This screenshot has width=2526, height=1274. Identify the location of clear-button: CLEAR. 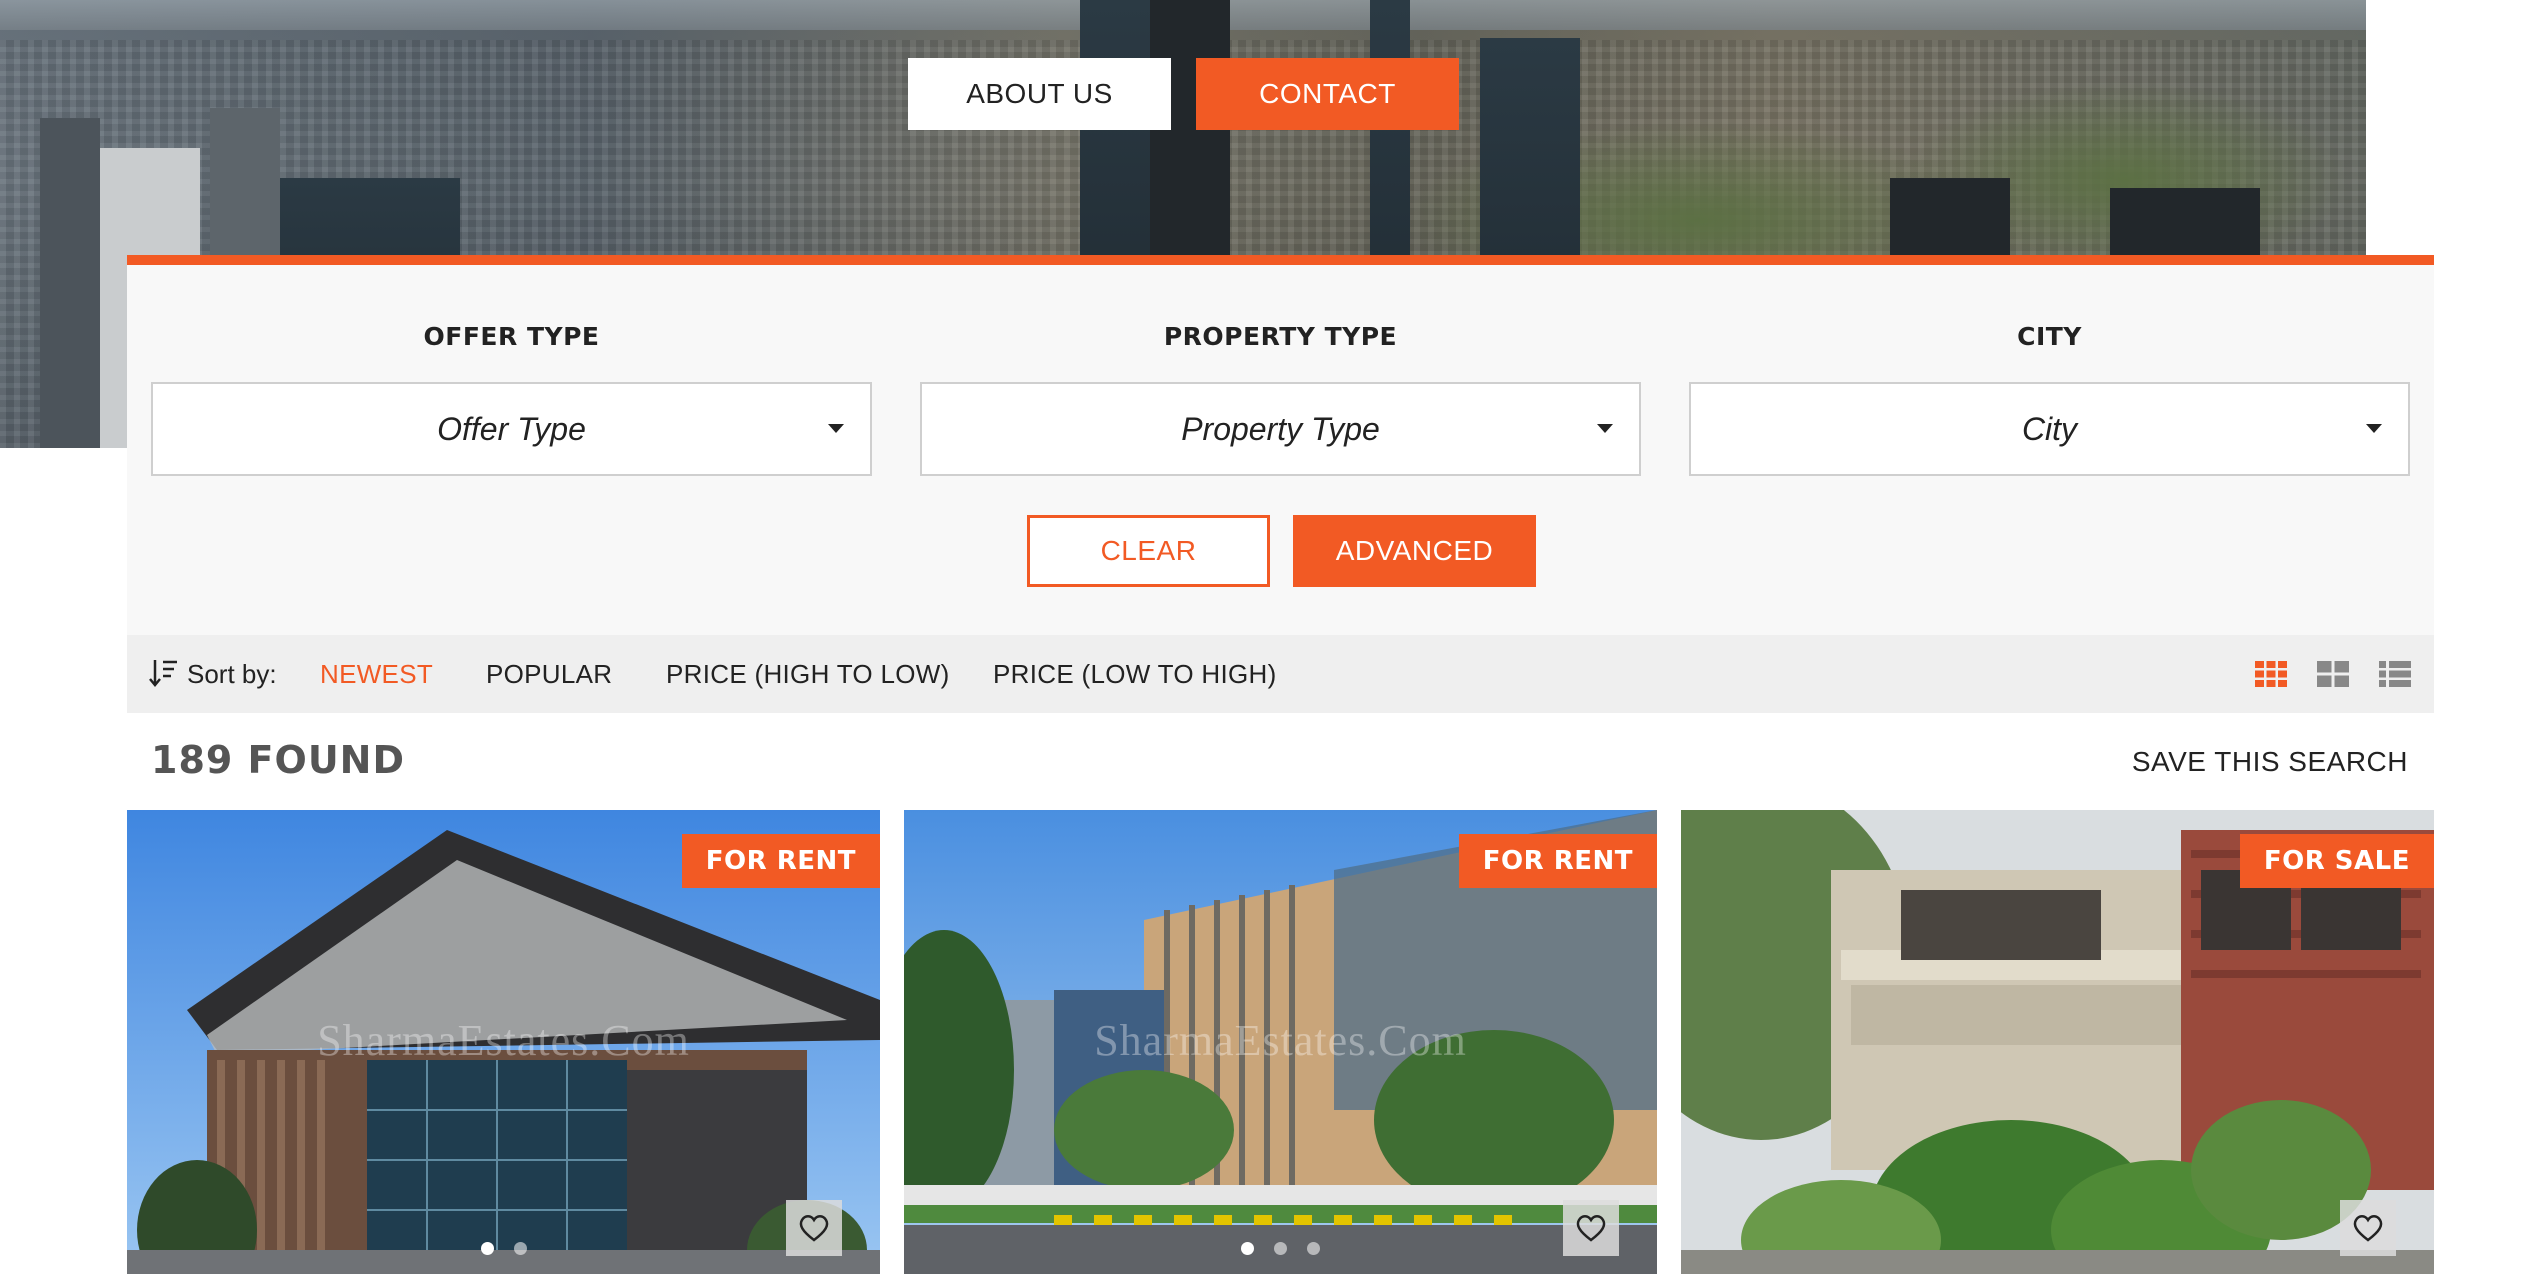
(1148, 551).